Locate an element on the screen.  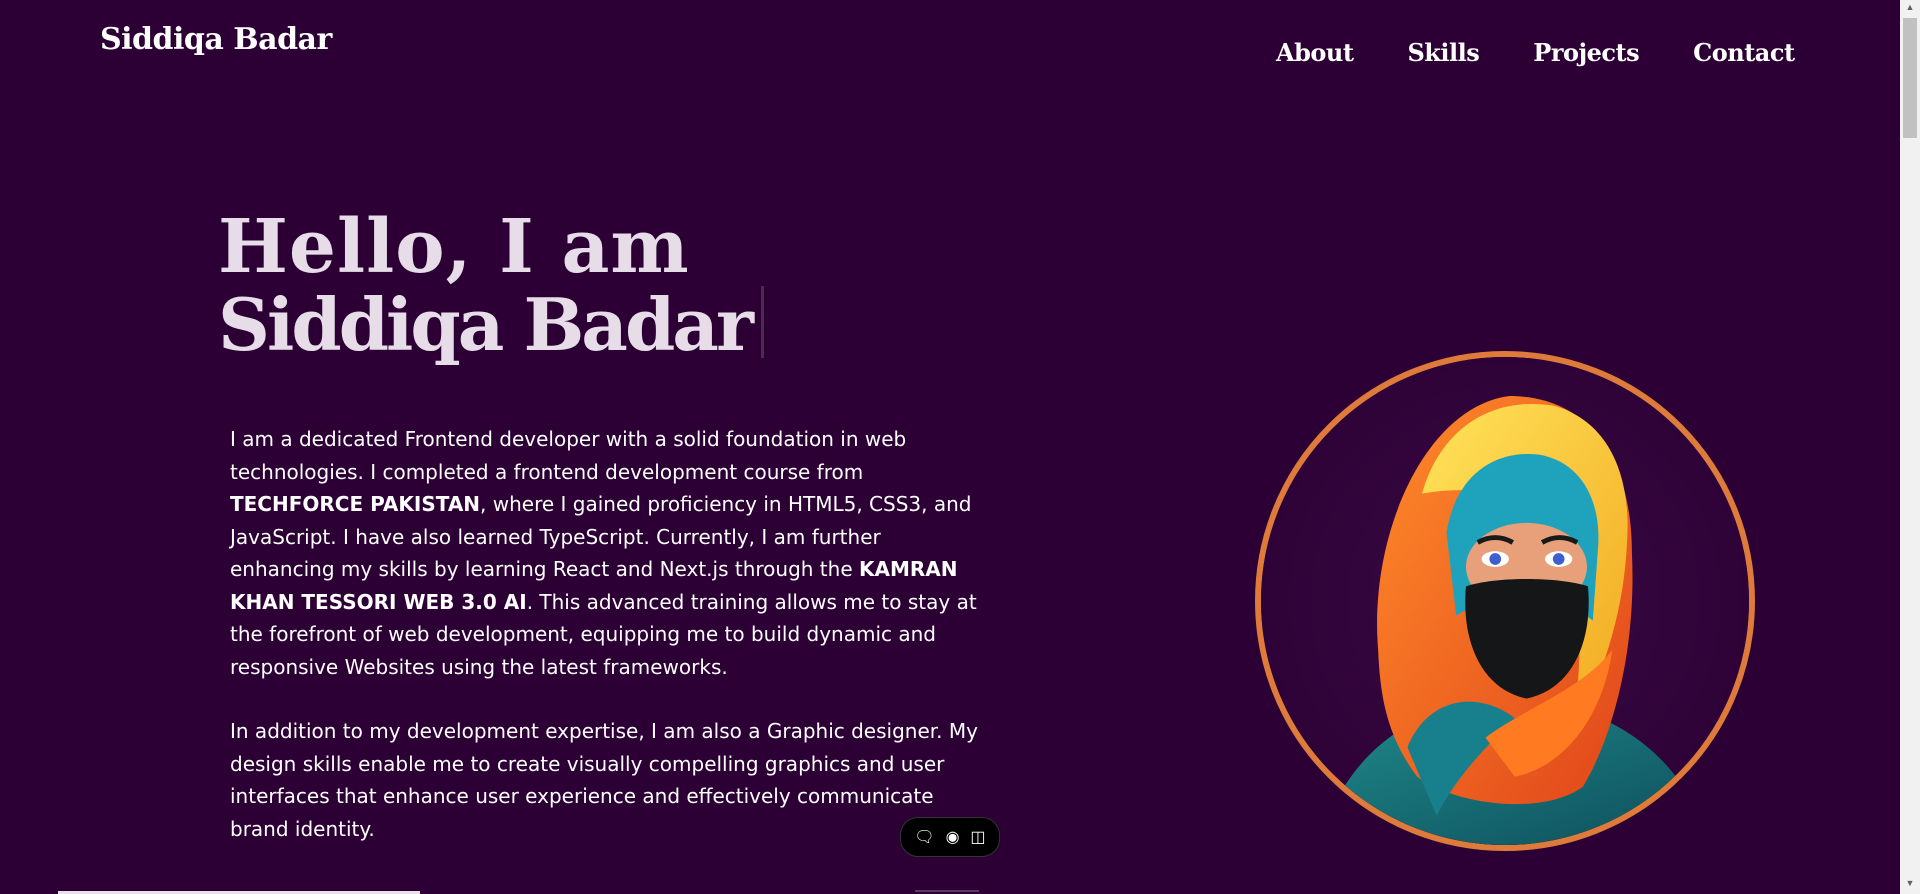
hero-name: Siddiqa Badar is located at coordinates (486, 324).